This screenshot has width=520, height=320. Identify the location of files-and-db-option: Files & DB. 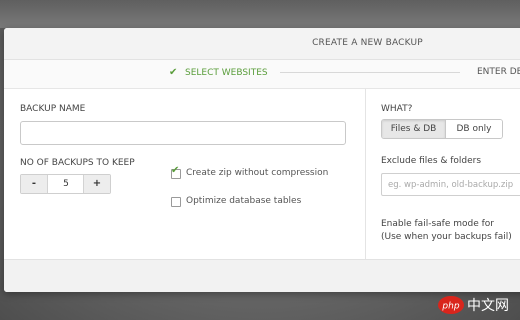
(414, 129).